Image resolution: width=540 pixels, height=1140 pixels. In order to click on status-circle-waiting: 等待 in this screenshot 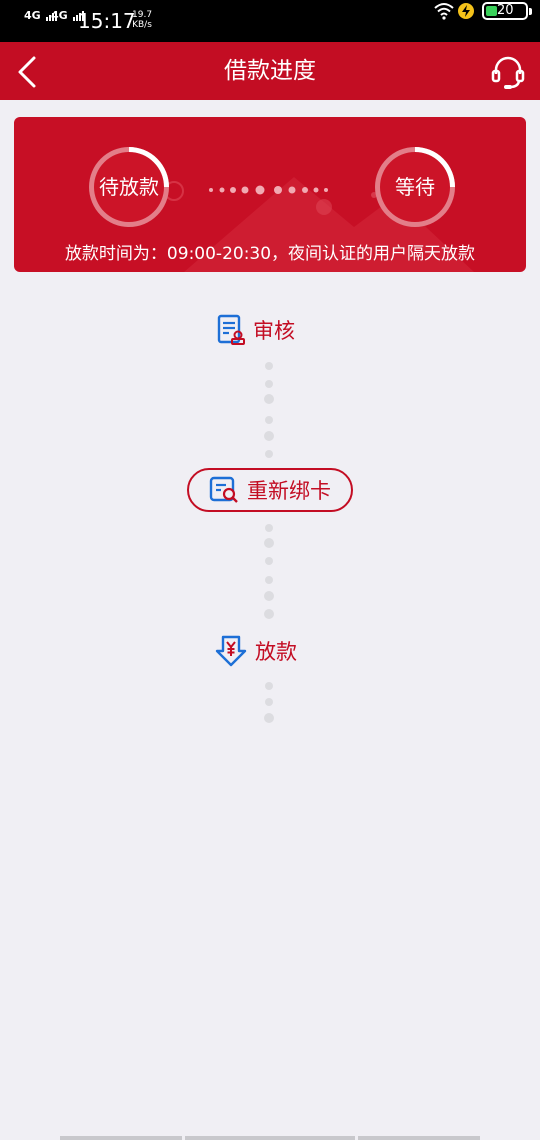, I will do `click(415, 187)`.